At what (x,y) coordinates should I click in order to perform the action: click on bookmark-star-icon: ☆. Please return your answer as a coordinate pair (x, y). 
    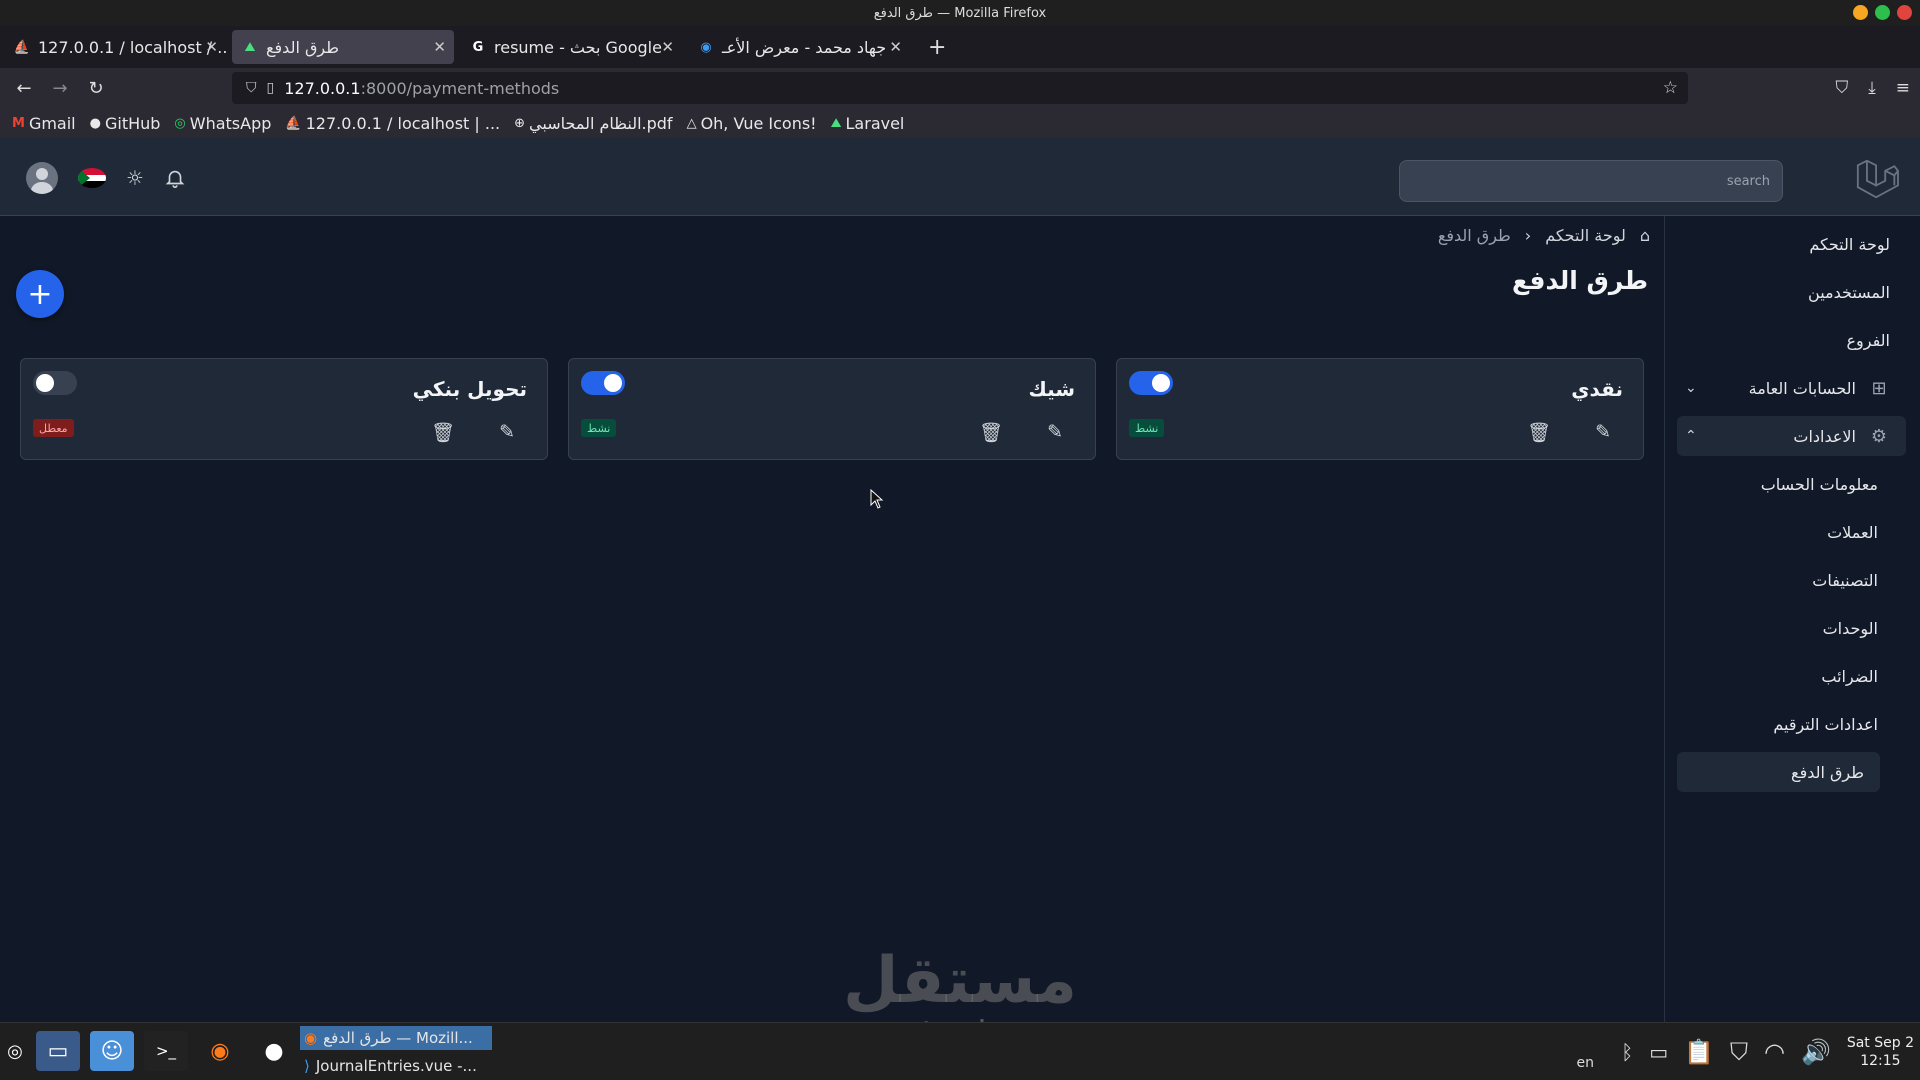
    Looking at the image, I should click on (1670, 88).